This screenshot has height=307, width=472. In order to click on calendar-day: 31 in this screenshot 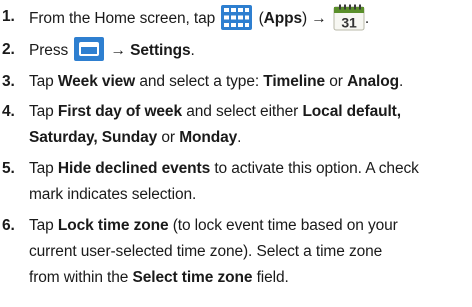, I will do `click(349, 23)`.